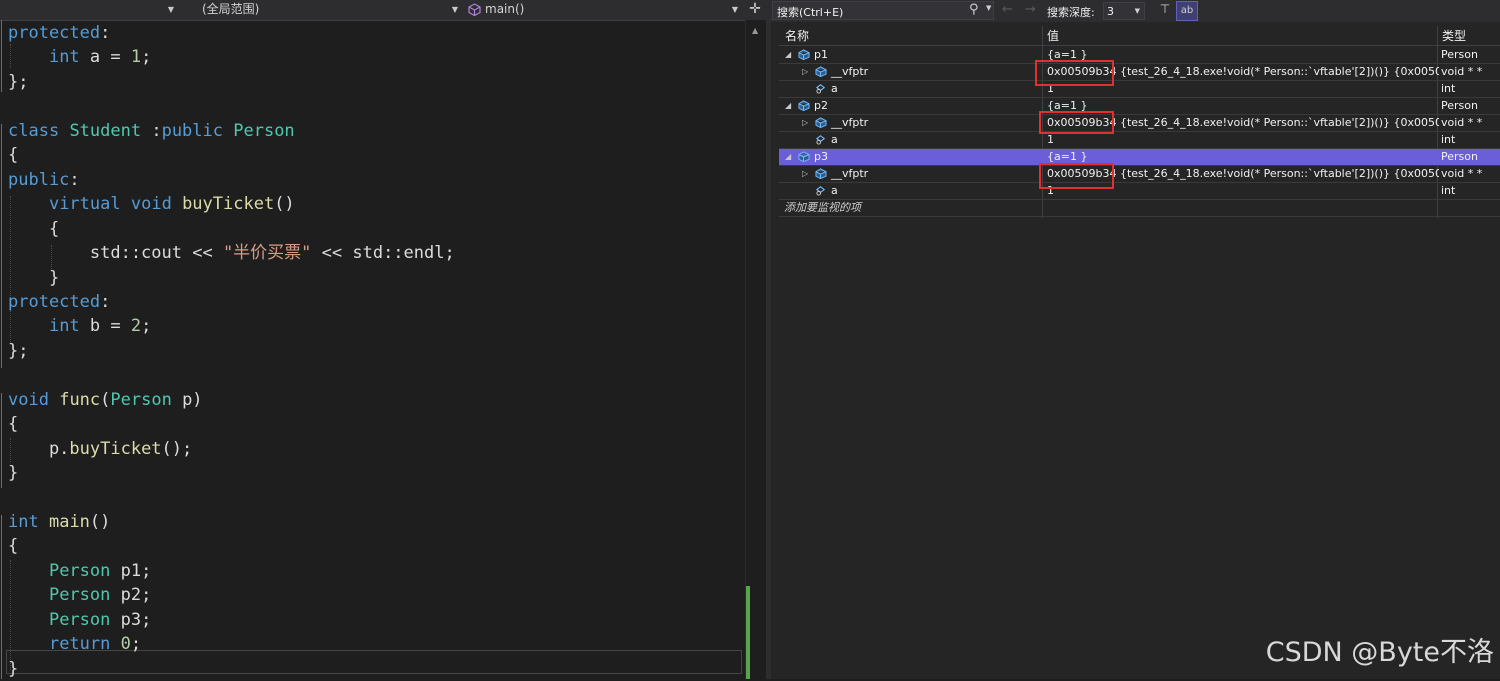  What do you see at coordinates (1007, 9) in the screenshot?
I see `arrow-left-icon: ←` at bounding box center [1007, 9].